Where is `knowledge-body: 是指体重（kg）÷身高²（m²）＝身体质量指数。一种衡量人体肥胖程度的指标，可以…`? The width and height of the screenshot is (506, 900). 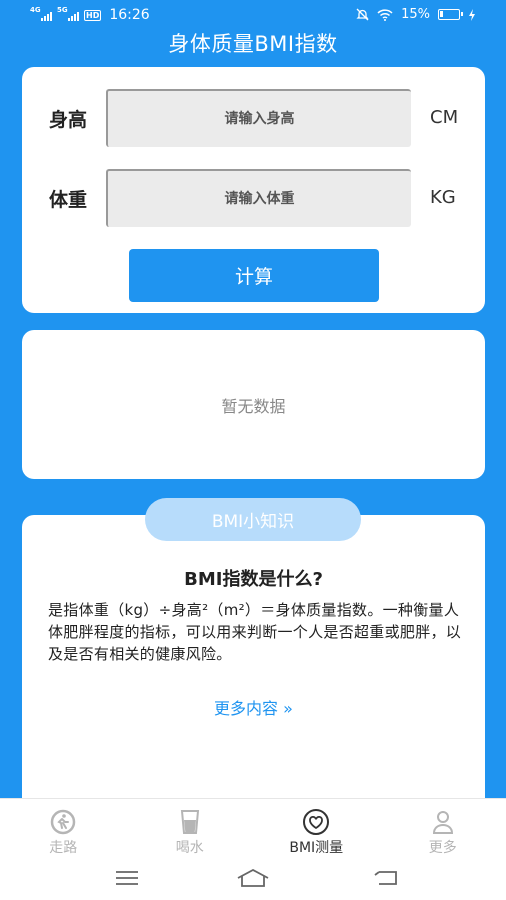
knowledge-body: 是指体重（kg）÷身高²（m²）＝身体质量指数。一种衡量人体肥胖程度的指标，可以… is located at coordinates (255, 632).